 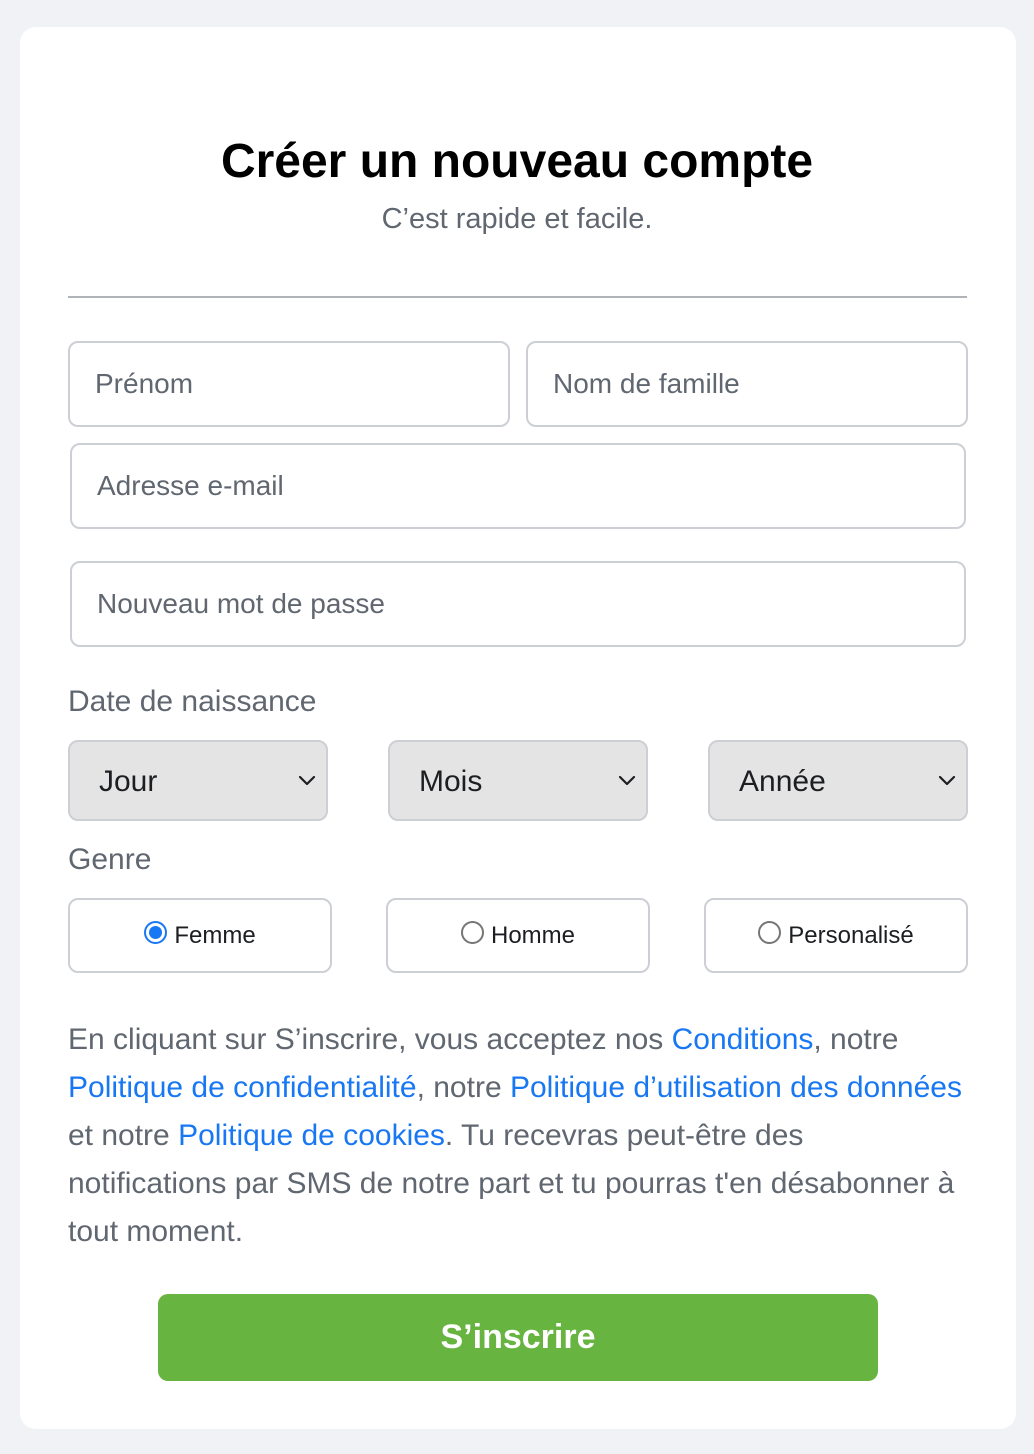 I want to click on page-title: Créer un nouveau compte, so click(x=517, y=161).